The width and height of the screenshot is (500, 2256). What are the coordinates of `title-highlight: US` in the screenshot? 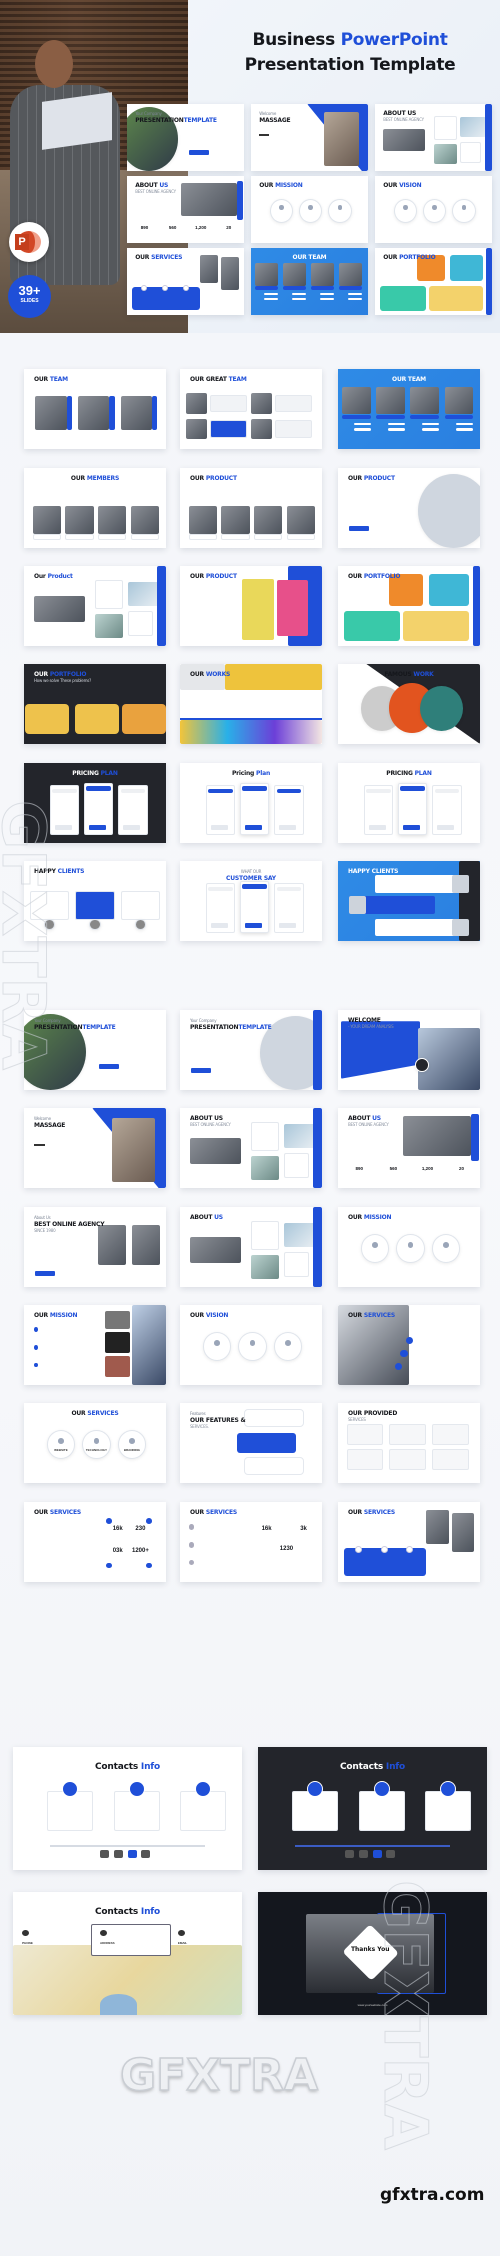 It's located at (164, 186).